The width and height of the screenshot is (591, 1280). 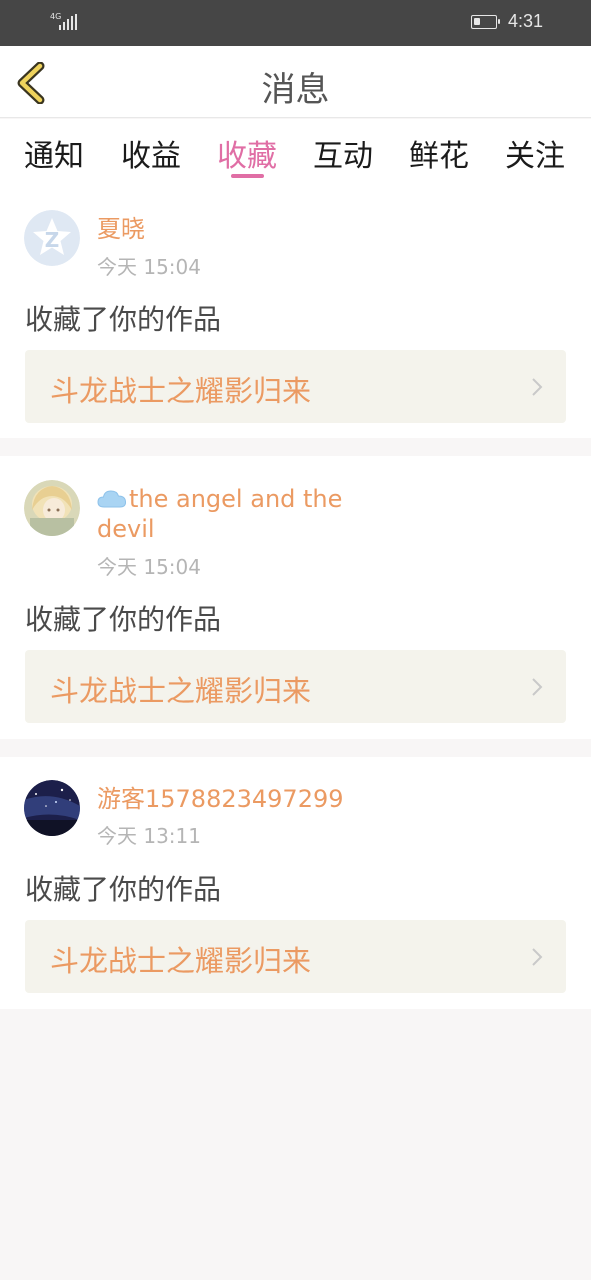 What do you see at coordinates (219, 514) in the screenshot?
I see `username: the angel and the devil` at bounding box center [219, 514].